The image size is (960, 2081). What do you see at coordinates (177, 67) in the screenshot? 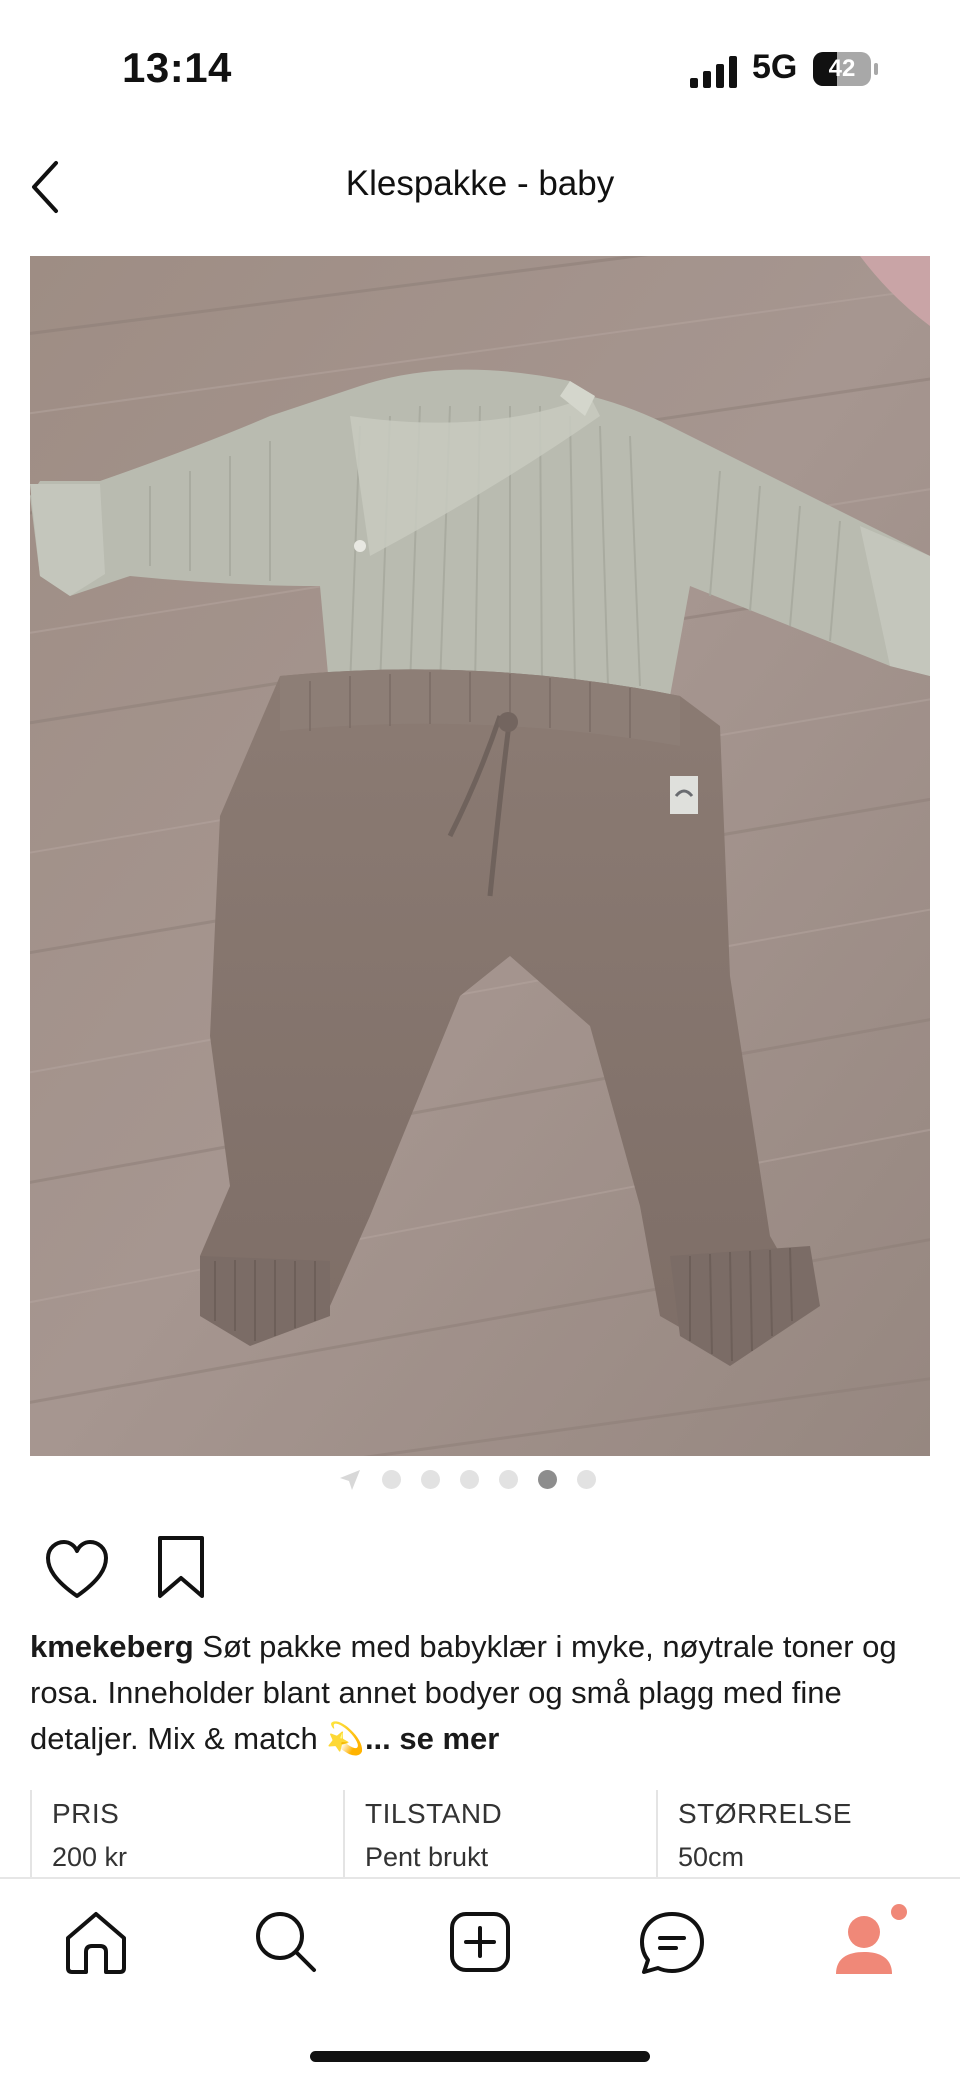
I see `status-time: 13:14` at bounding box center [177, 67].